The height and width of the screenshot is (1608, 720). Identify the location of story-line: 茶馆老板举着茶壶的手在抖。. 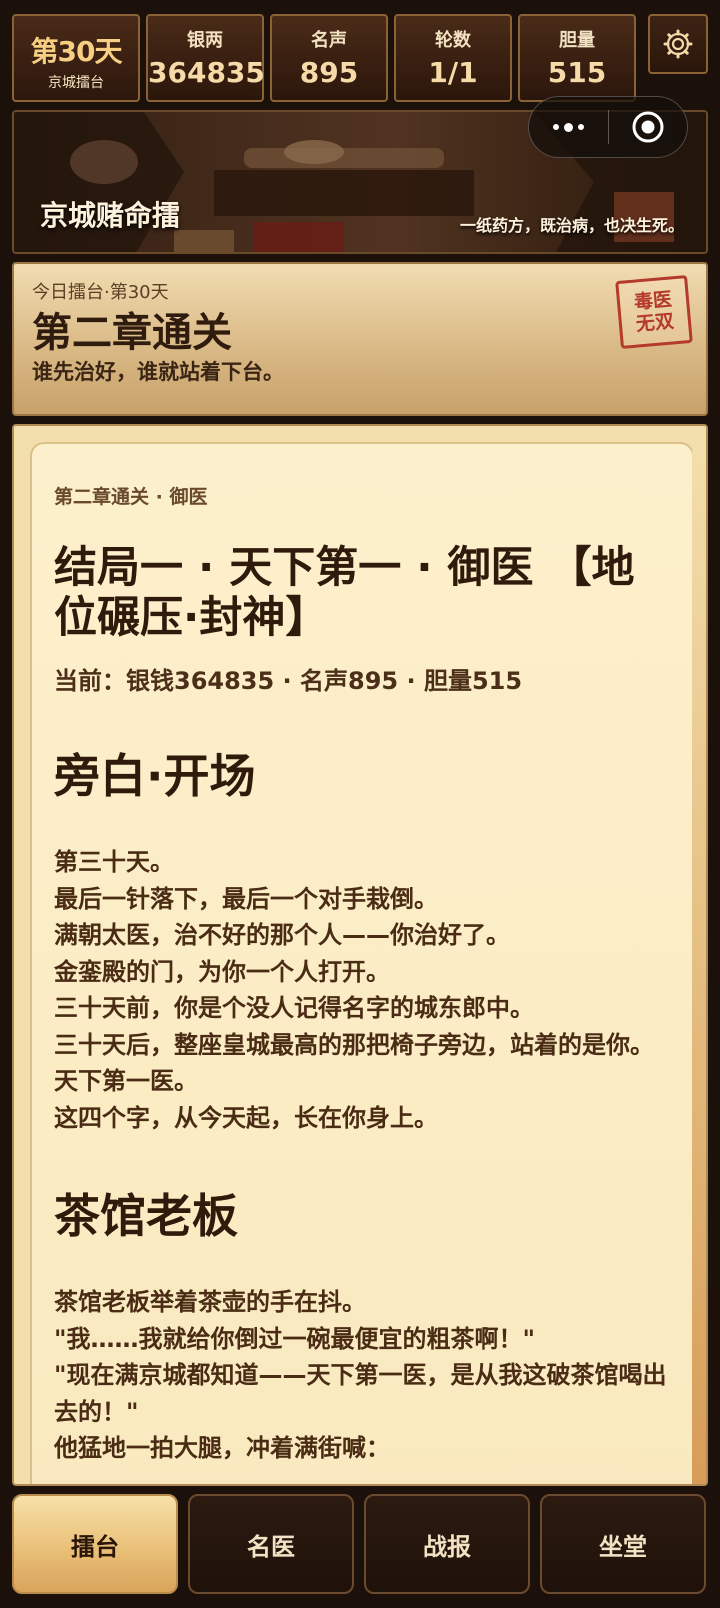
(210, 1302).